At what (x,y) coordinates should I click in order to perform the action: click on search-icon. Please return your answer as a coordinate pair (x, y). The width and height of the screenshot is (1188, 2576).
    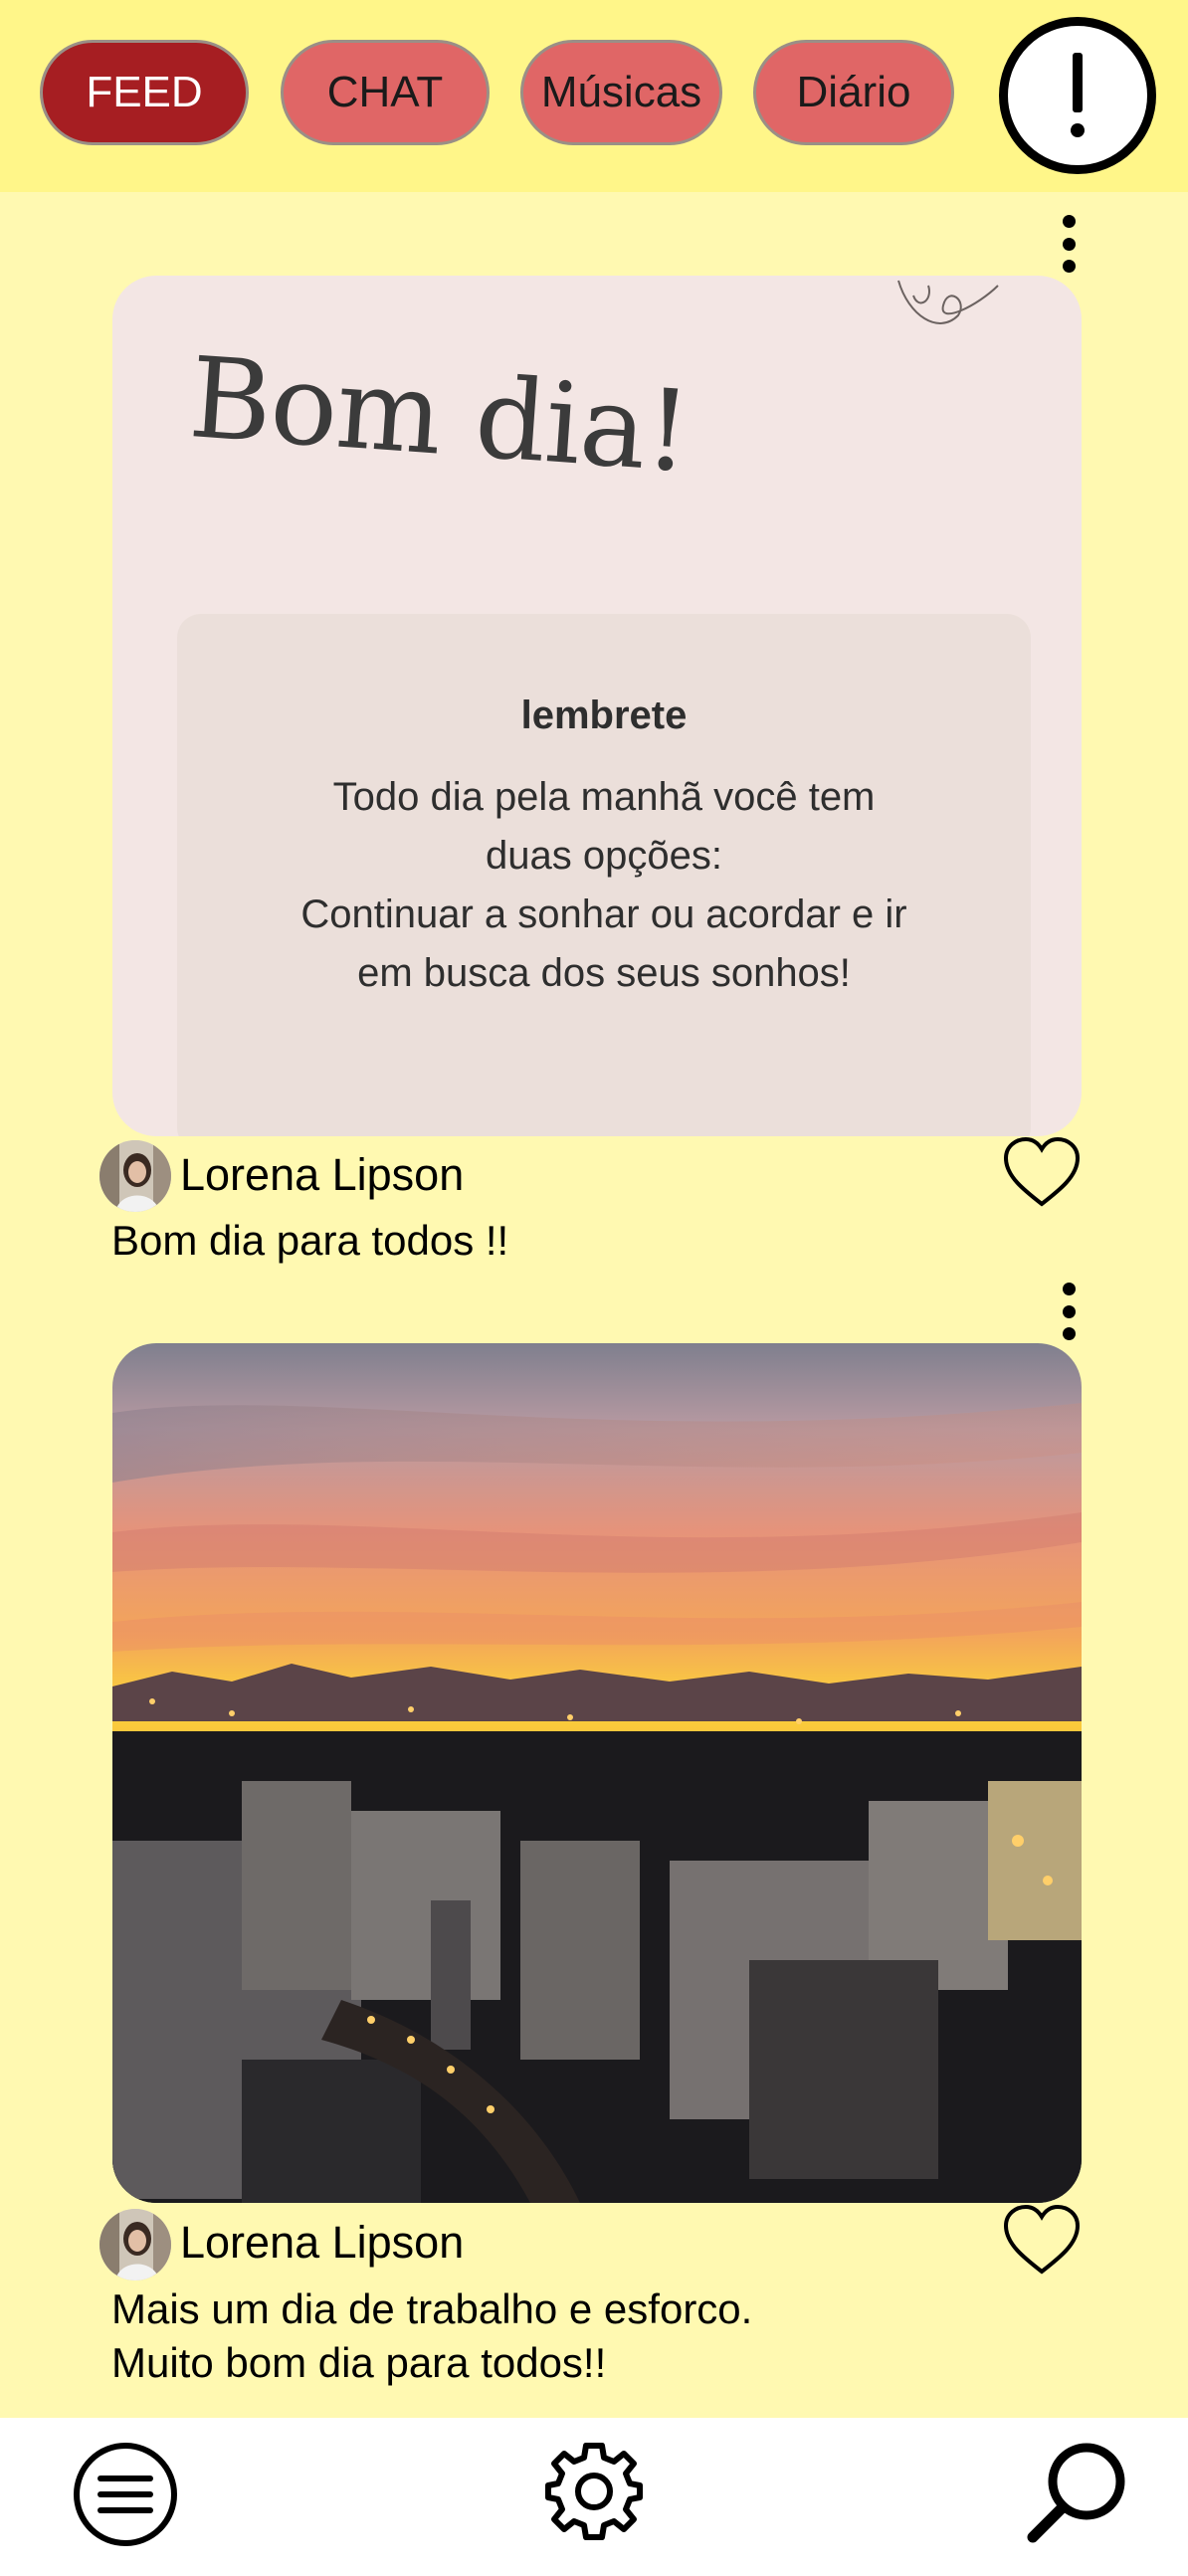
    Looking at the image, I should click on (1077, 2492).